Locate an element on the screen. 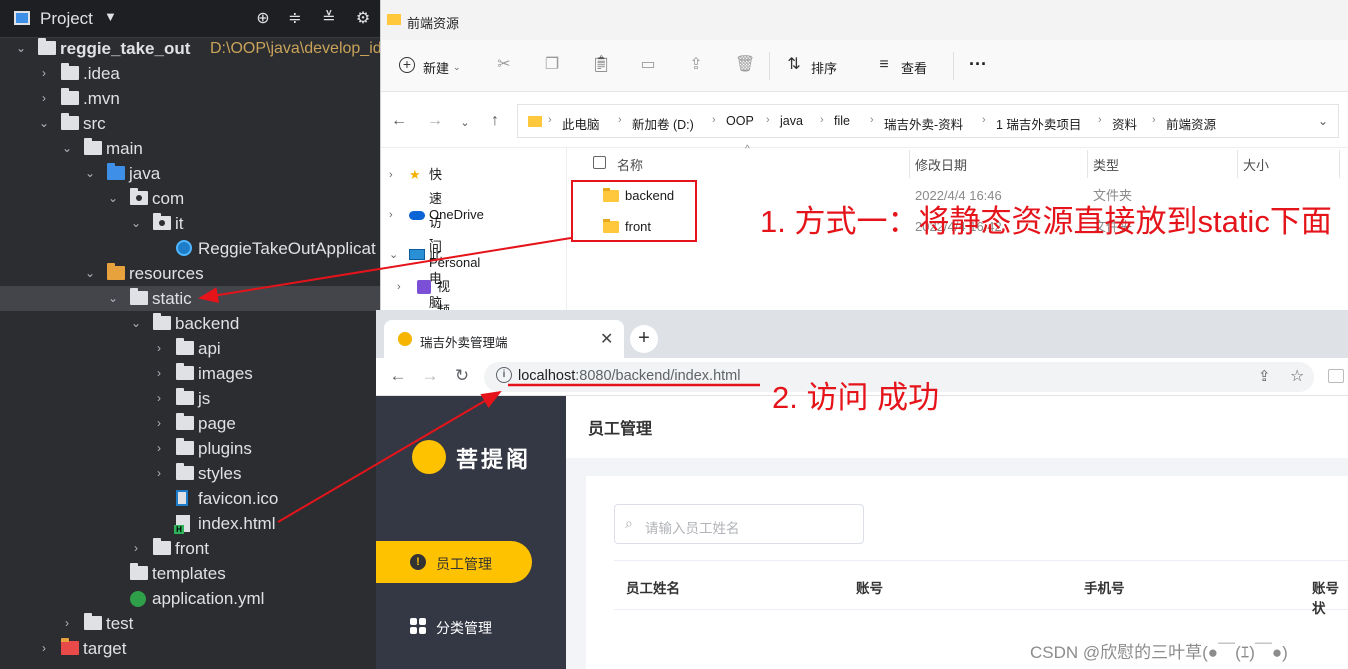  breadcrumb-item: OOP is located at coordinates (740, 121).